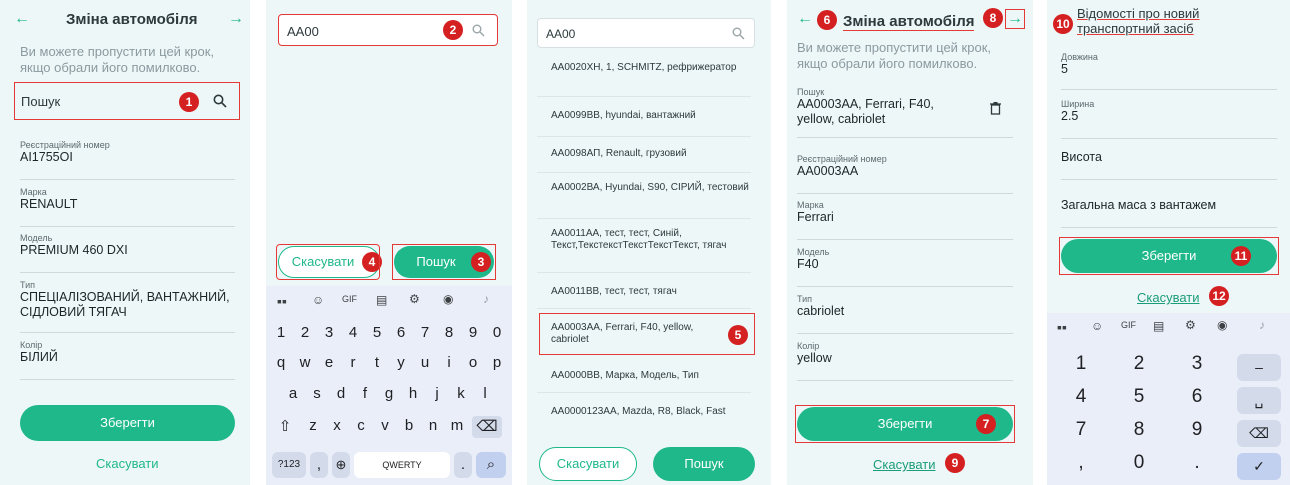 This screenshot has width=1290, height=485. I want to click on space-key: ␣, so click(1259, 400).